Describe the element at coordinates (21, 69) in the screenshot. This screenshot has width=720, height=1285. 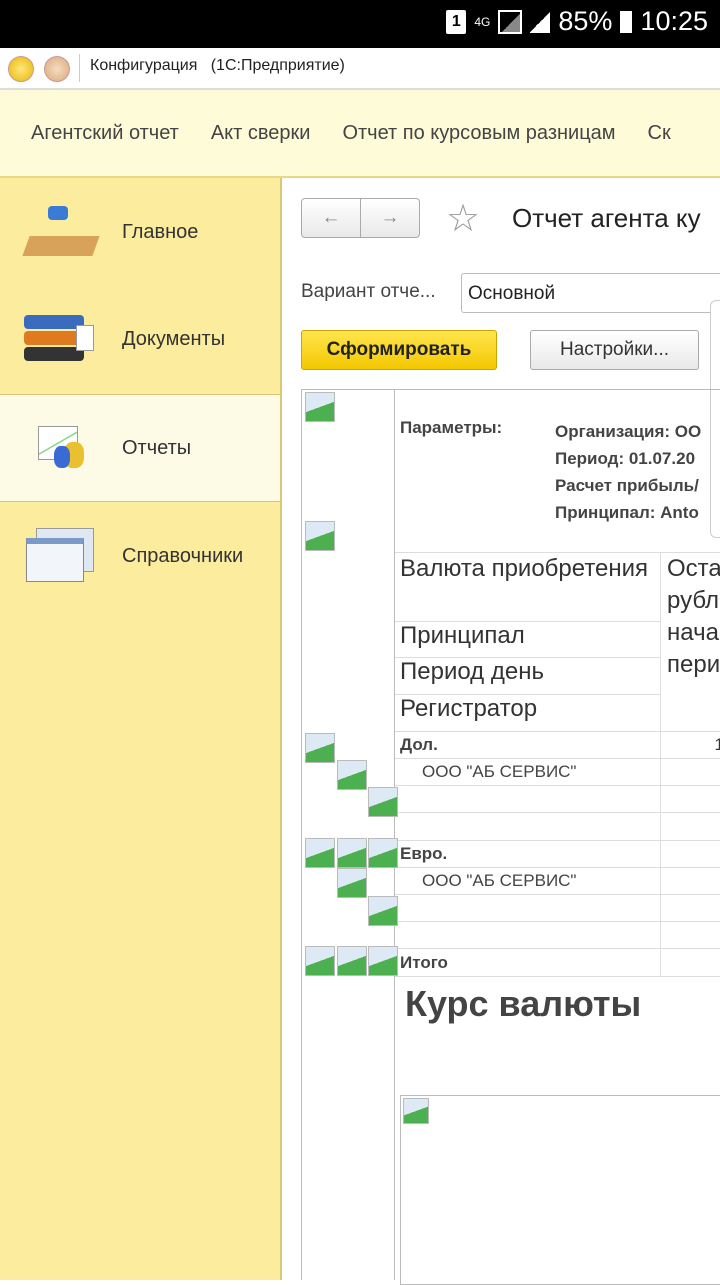
I see `1c-logo-icon` at that location.